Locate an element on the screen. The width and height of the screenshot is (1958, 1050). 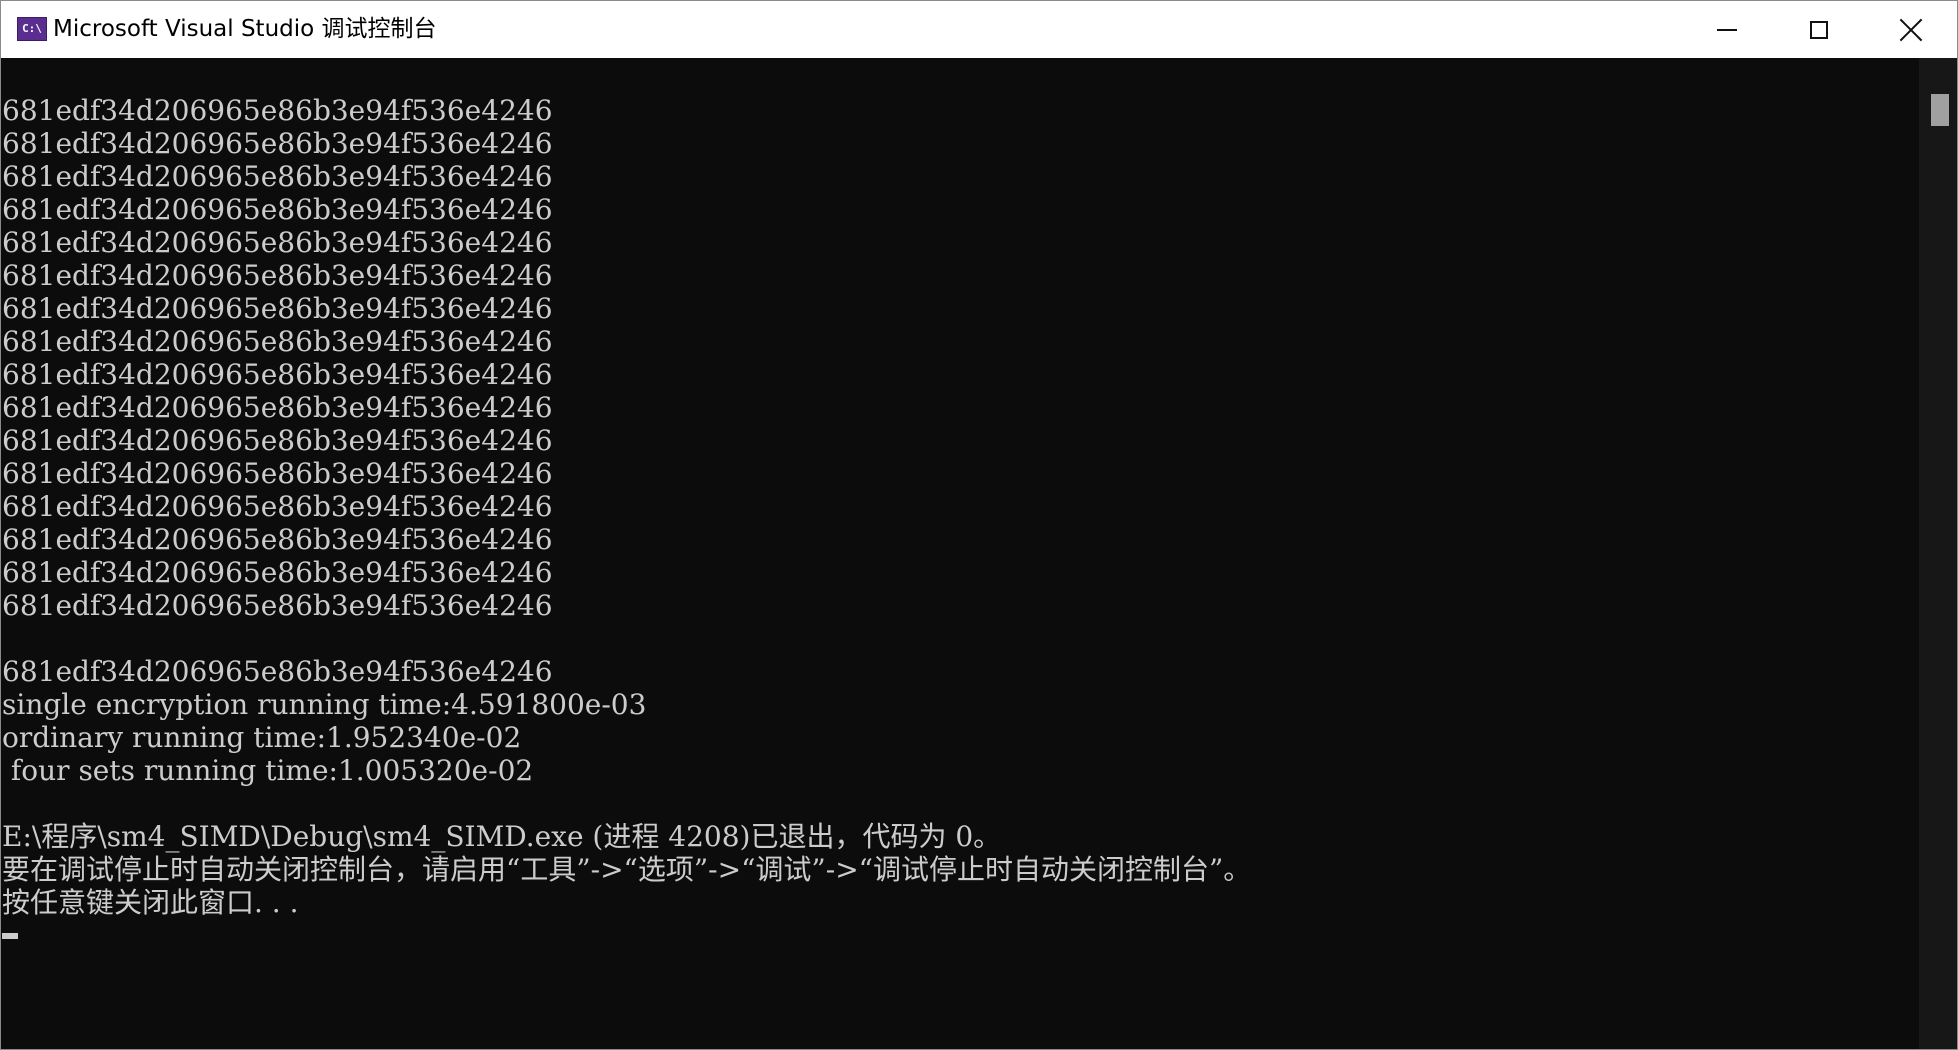
close-button is located at coordinates (1911, 29).